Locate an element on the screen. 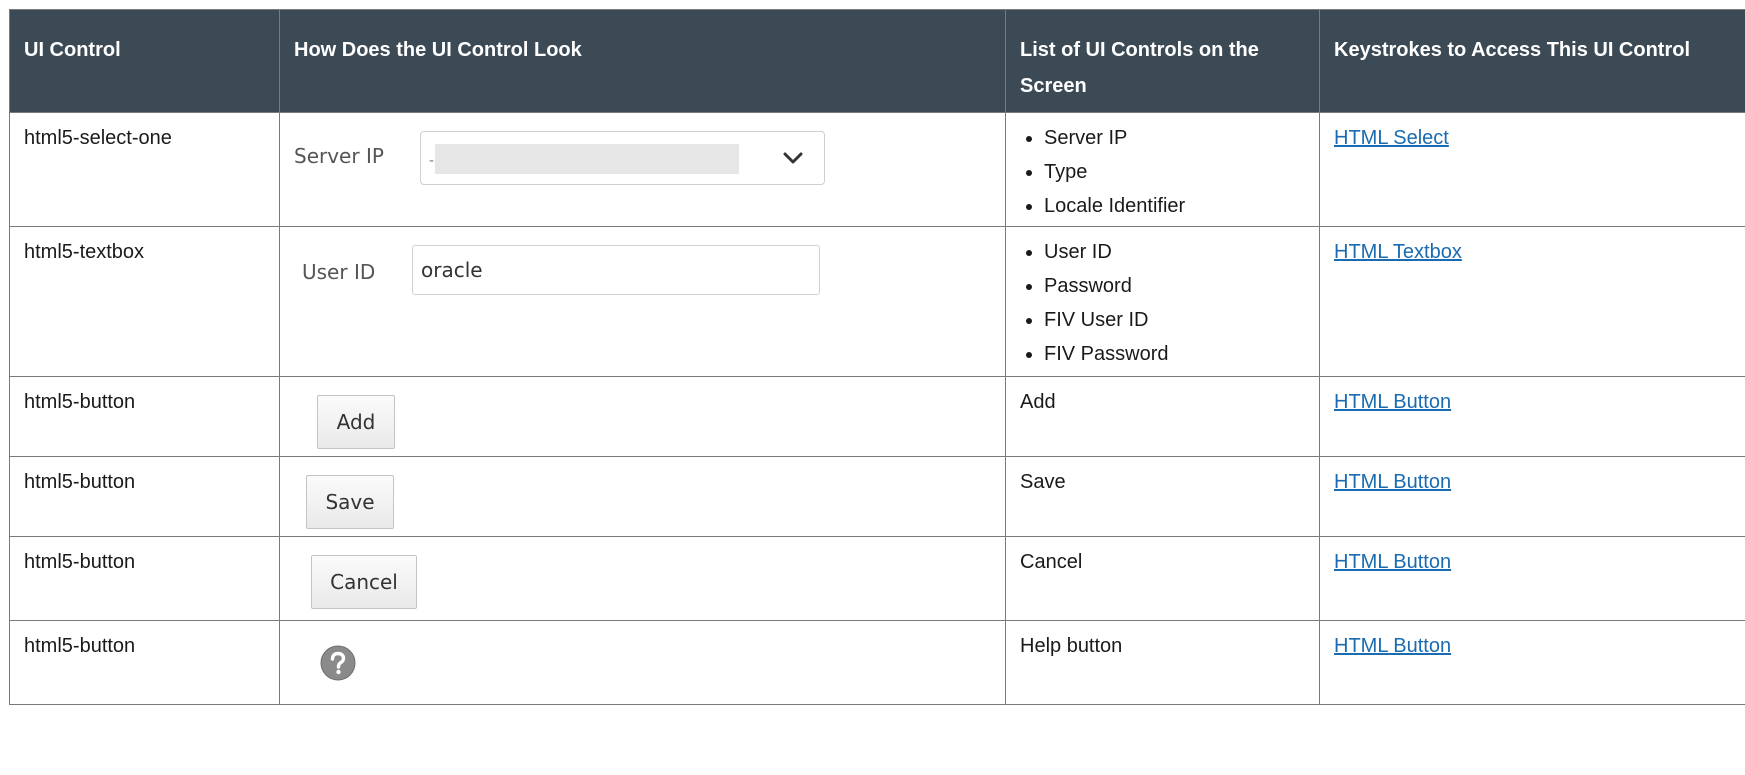  list-item: User ID is located at coordinates (1174, 252).